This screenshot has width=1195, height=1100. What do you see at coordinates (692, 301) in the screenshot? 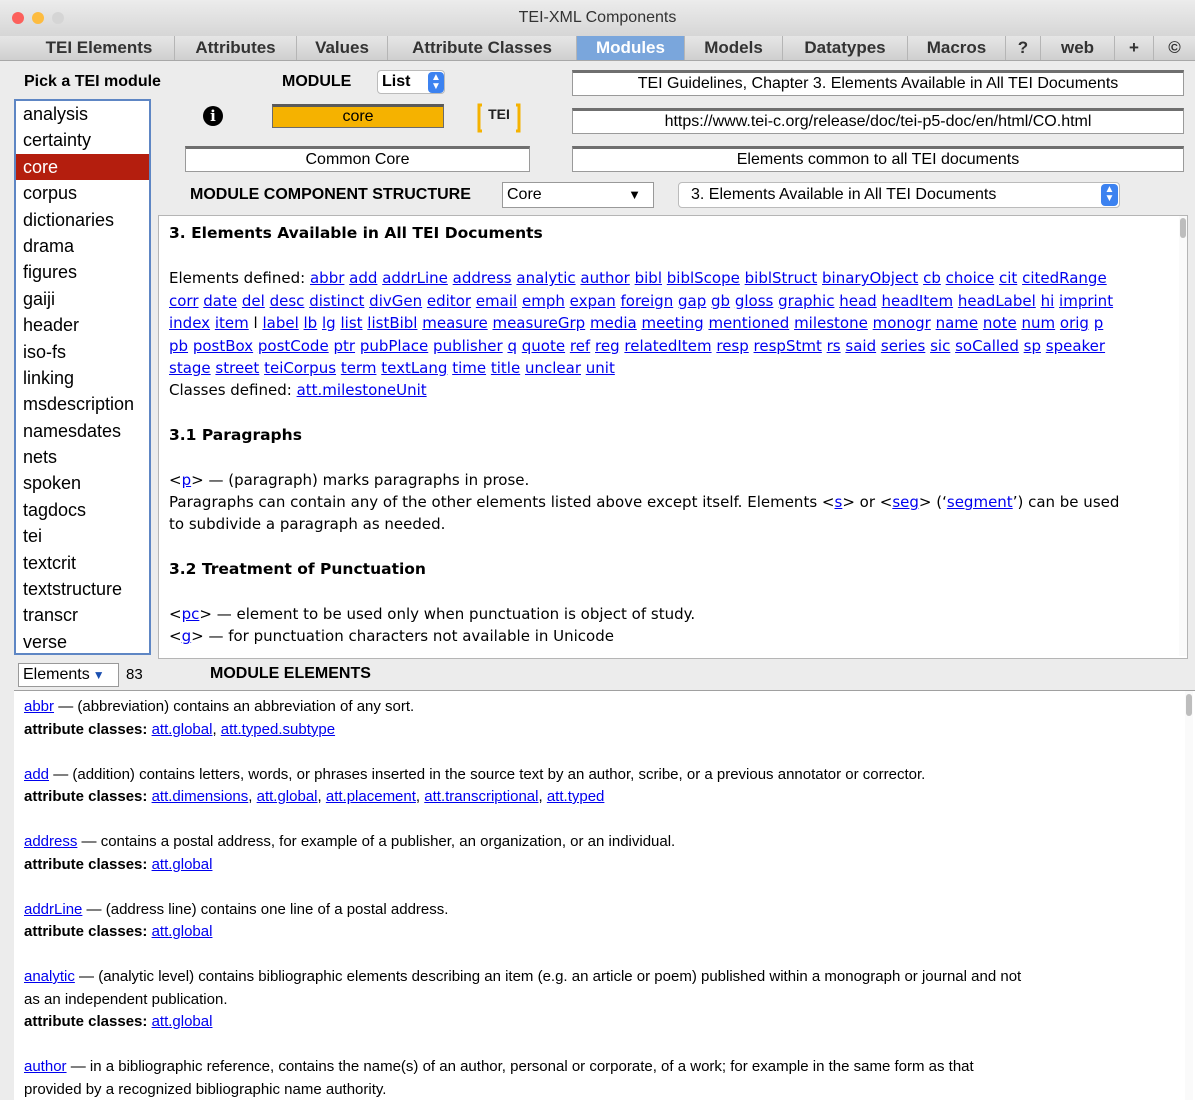
I see `element-link-gap: gap` at bounding box center [692, 301].